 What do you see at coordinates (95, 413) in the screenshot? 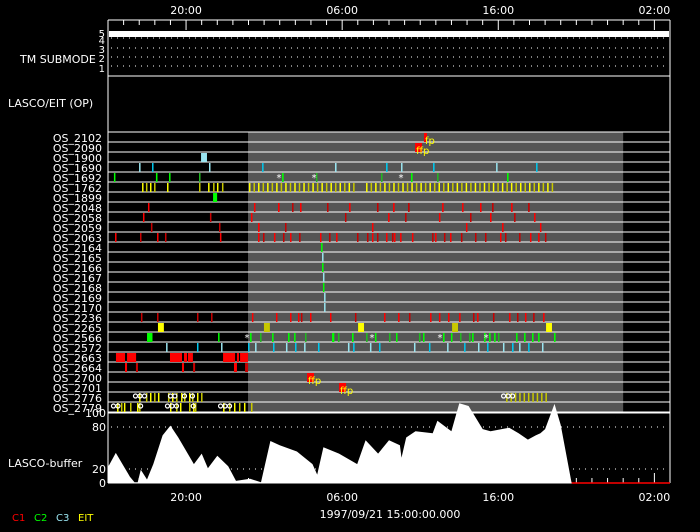
I see `buffer-tick-label: 100` at bounding box center [95, 413].